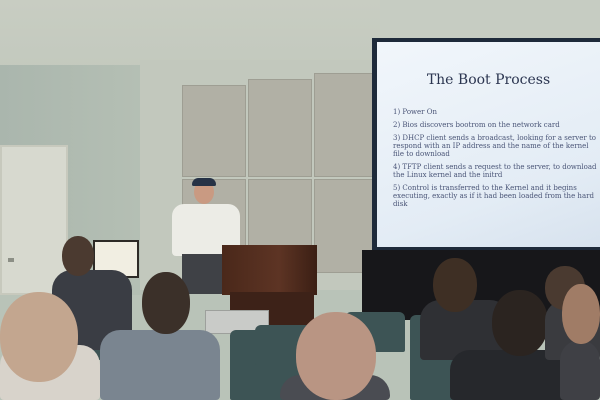 The width and height of the screenshot is (600, 400). What do you see at coordinates (488, 80) in the screenshot?
I see `slide-title: The Boot Process` at bounding box center [488, 80].